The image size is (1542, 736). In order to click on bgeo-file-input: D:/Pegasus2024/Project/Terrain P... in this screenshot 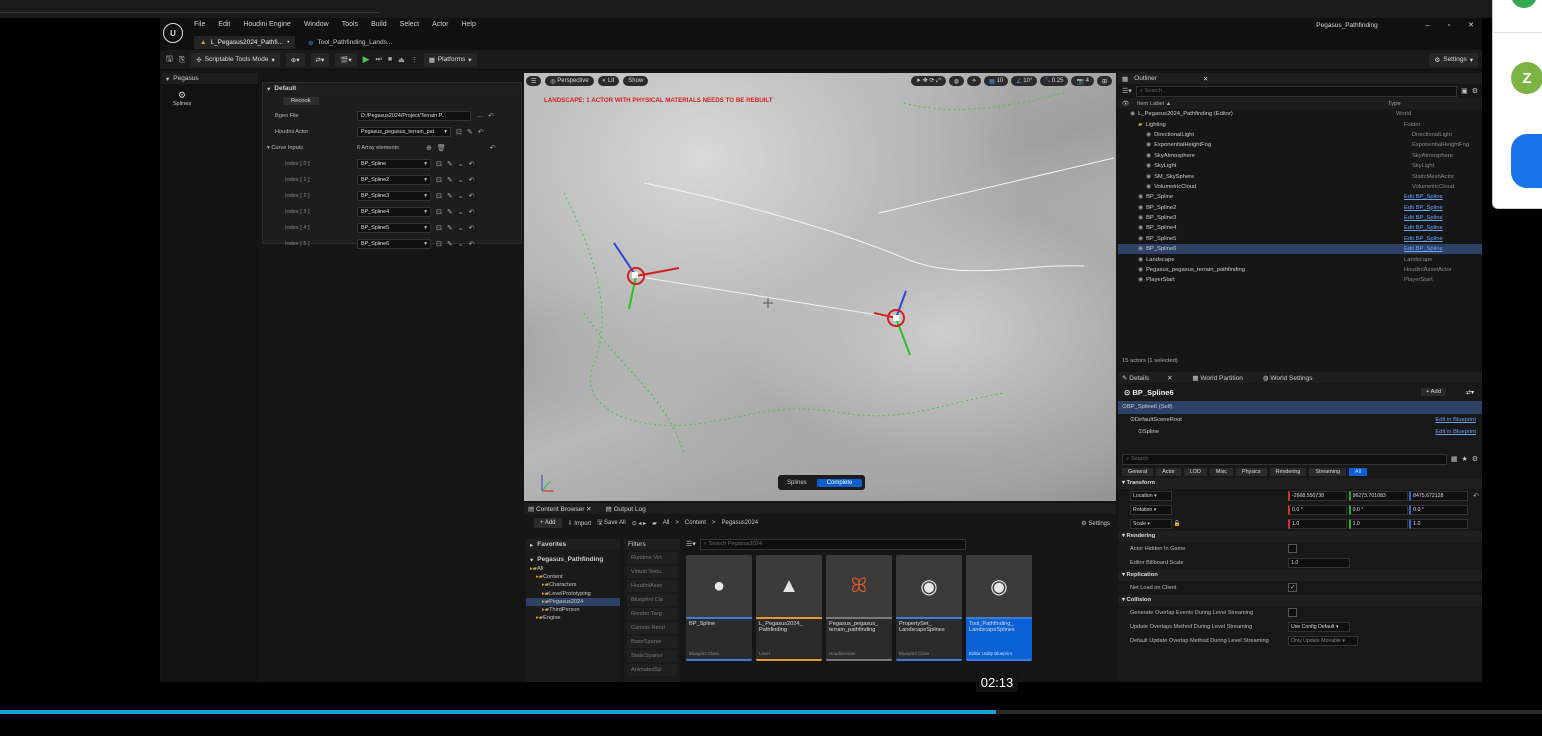, I will do `click(414, 115)`.